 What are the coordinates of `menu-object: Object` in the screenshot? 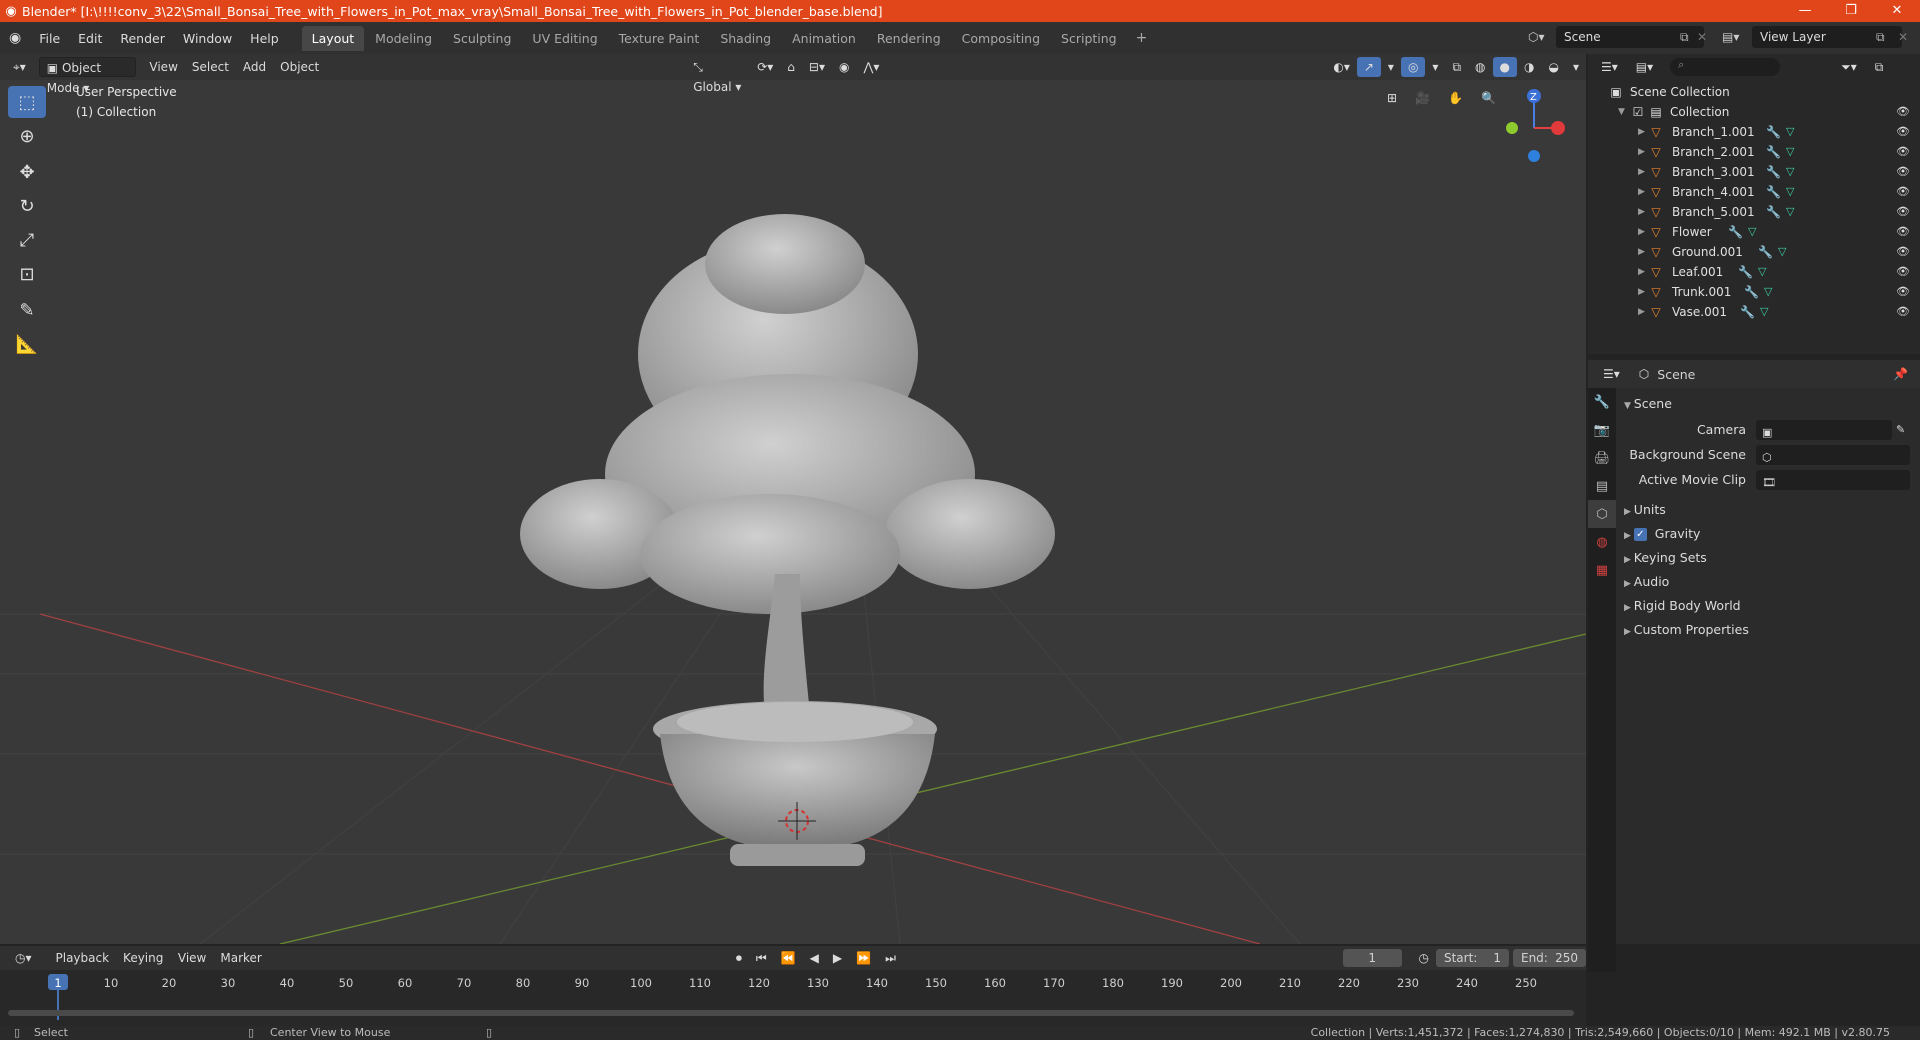 It's located at (299, 67).